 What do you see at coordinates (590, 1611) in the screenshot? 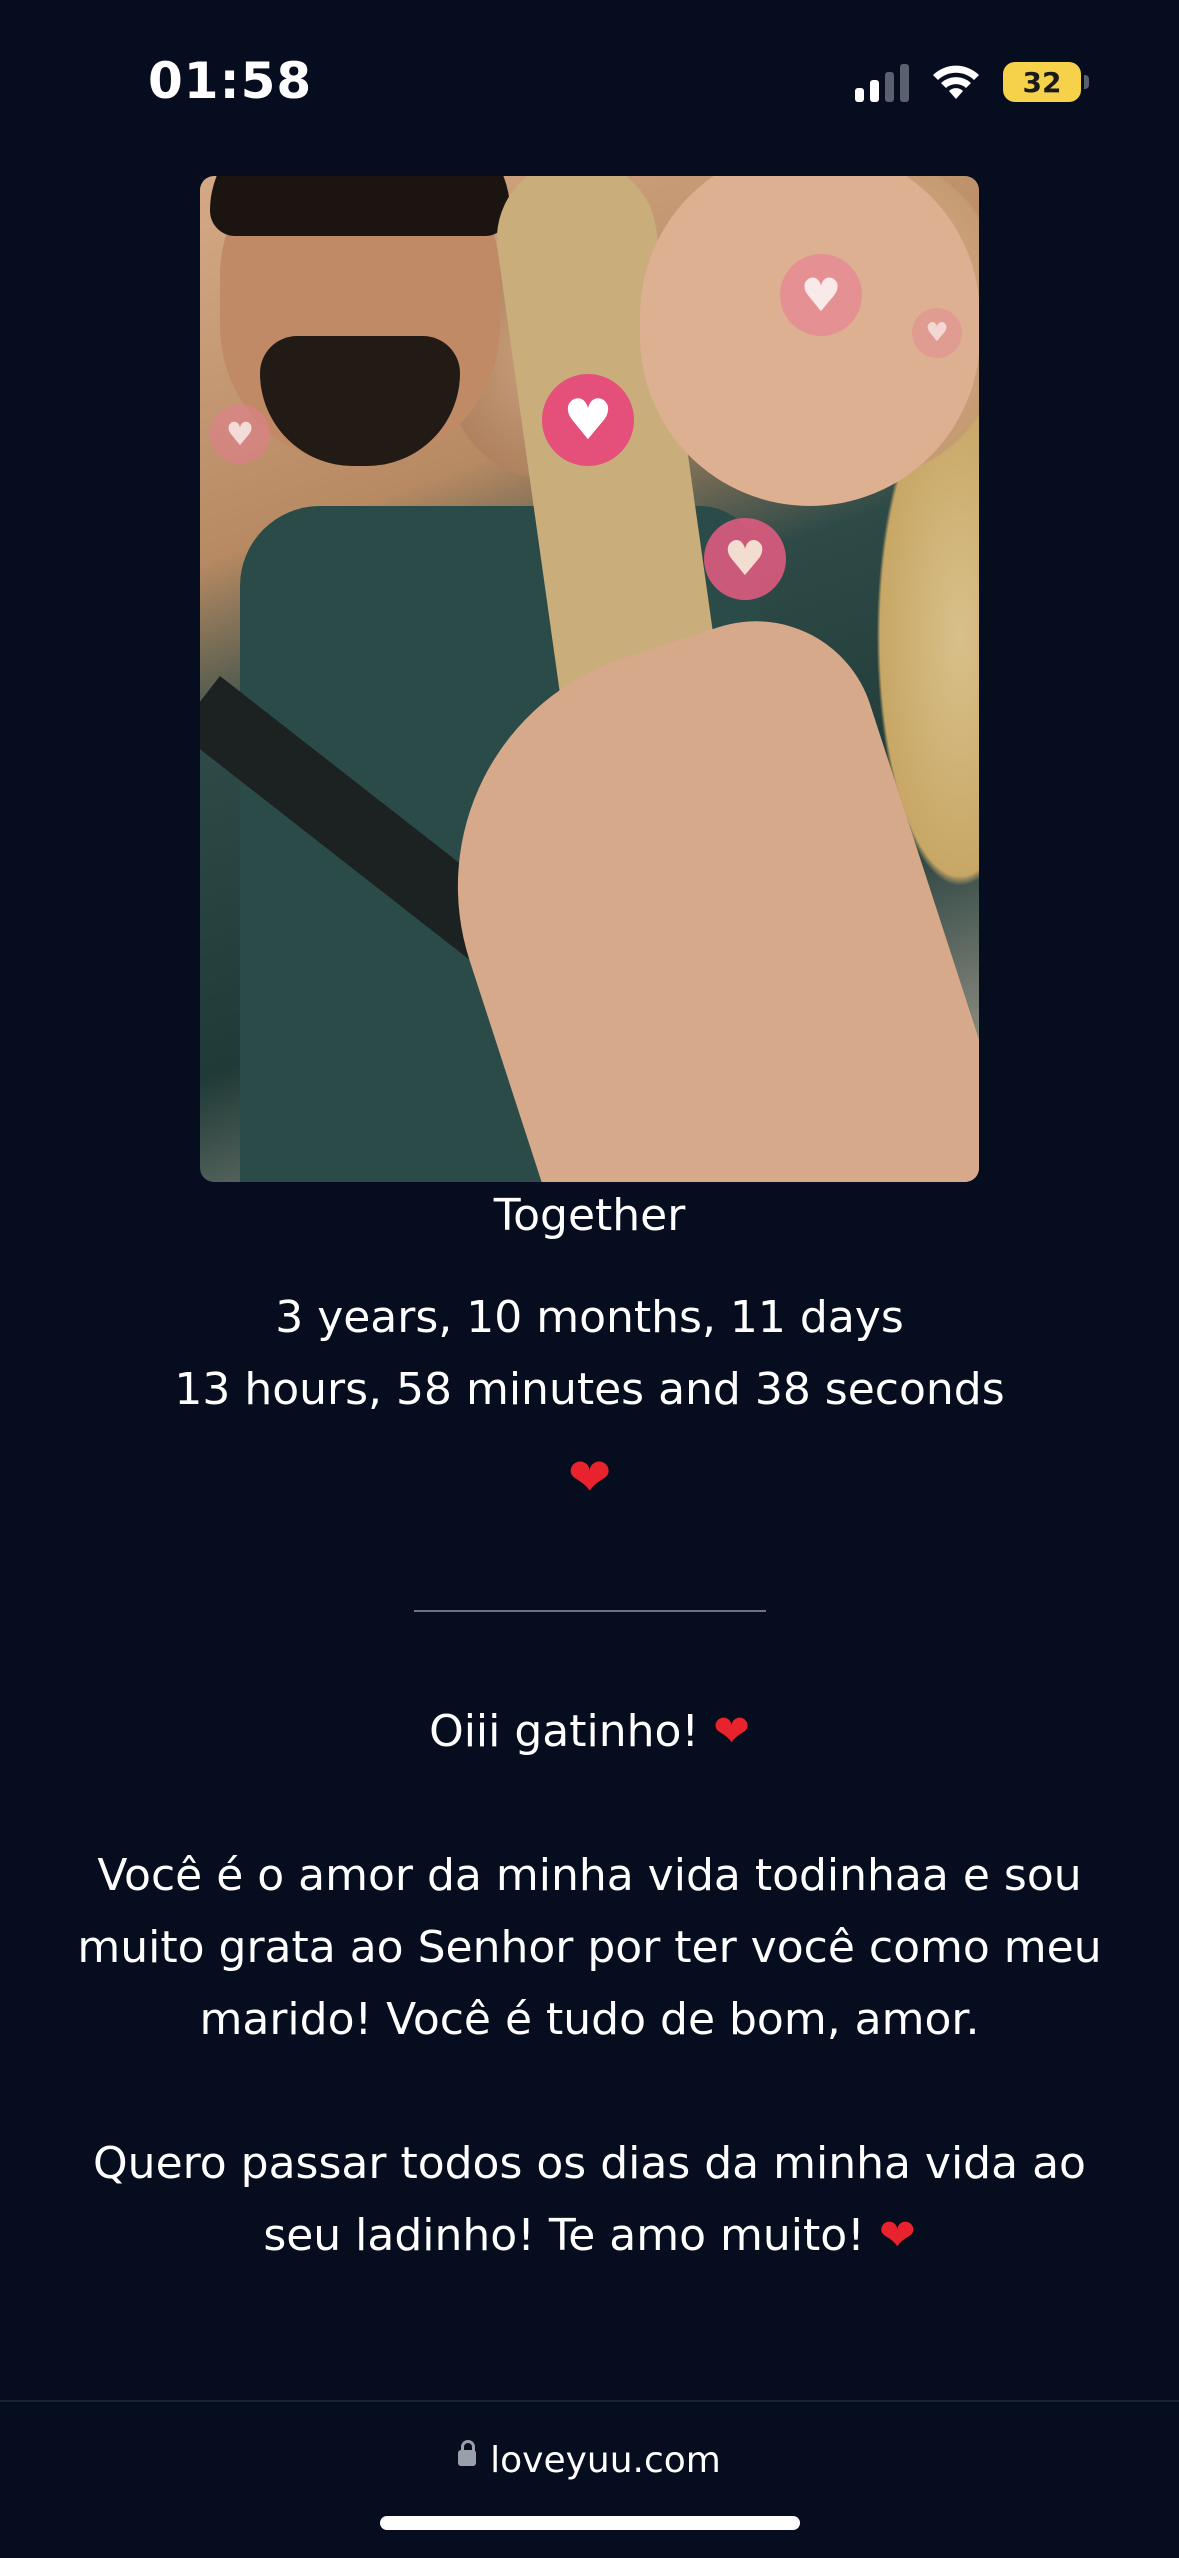
I see `divider` at bounding box center [590, 1611].